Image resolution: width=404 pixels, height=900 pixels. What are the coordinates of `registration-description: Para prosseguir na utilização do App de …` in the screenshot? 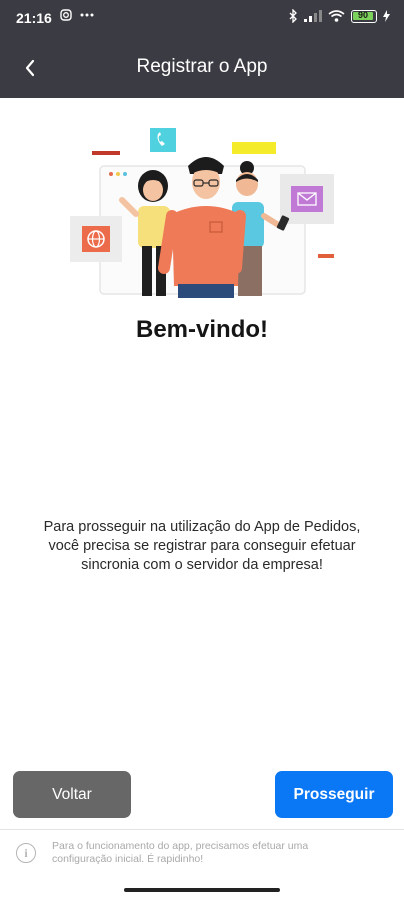 It's located at (202, 546).